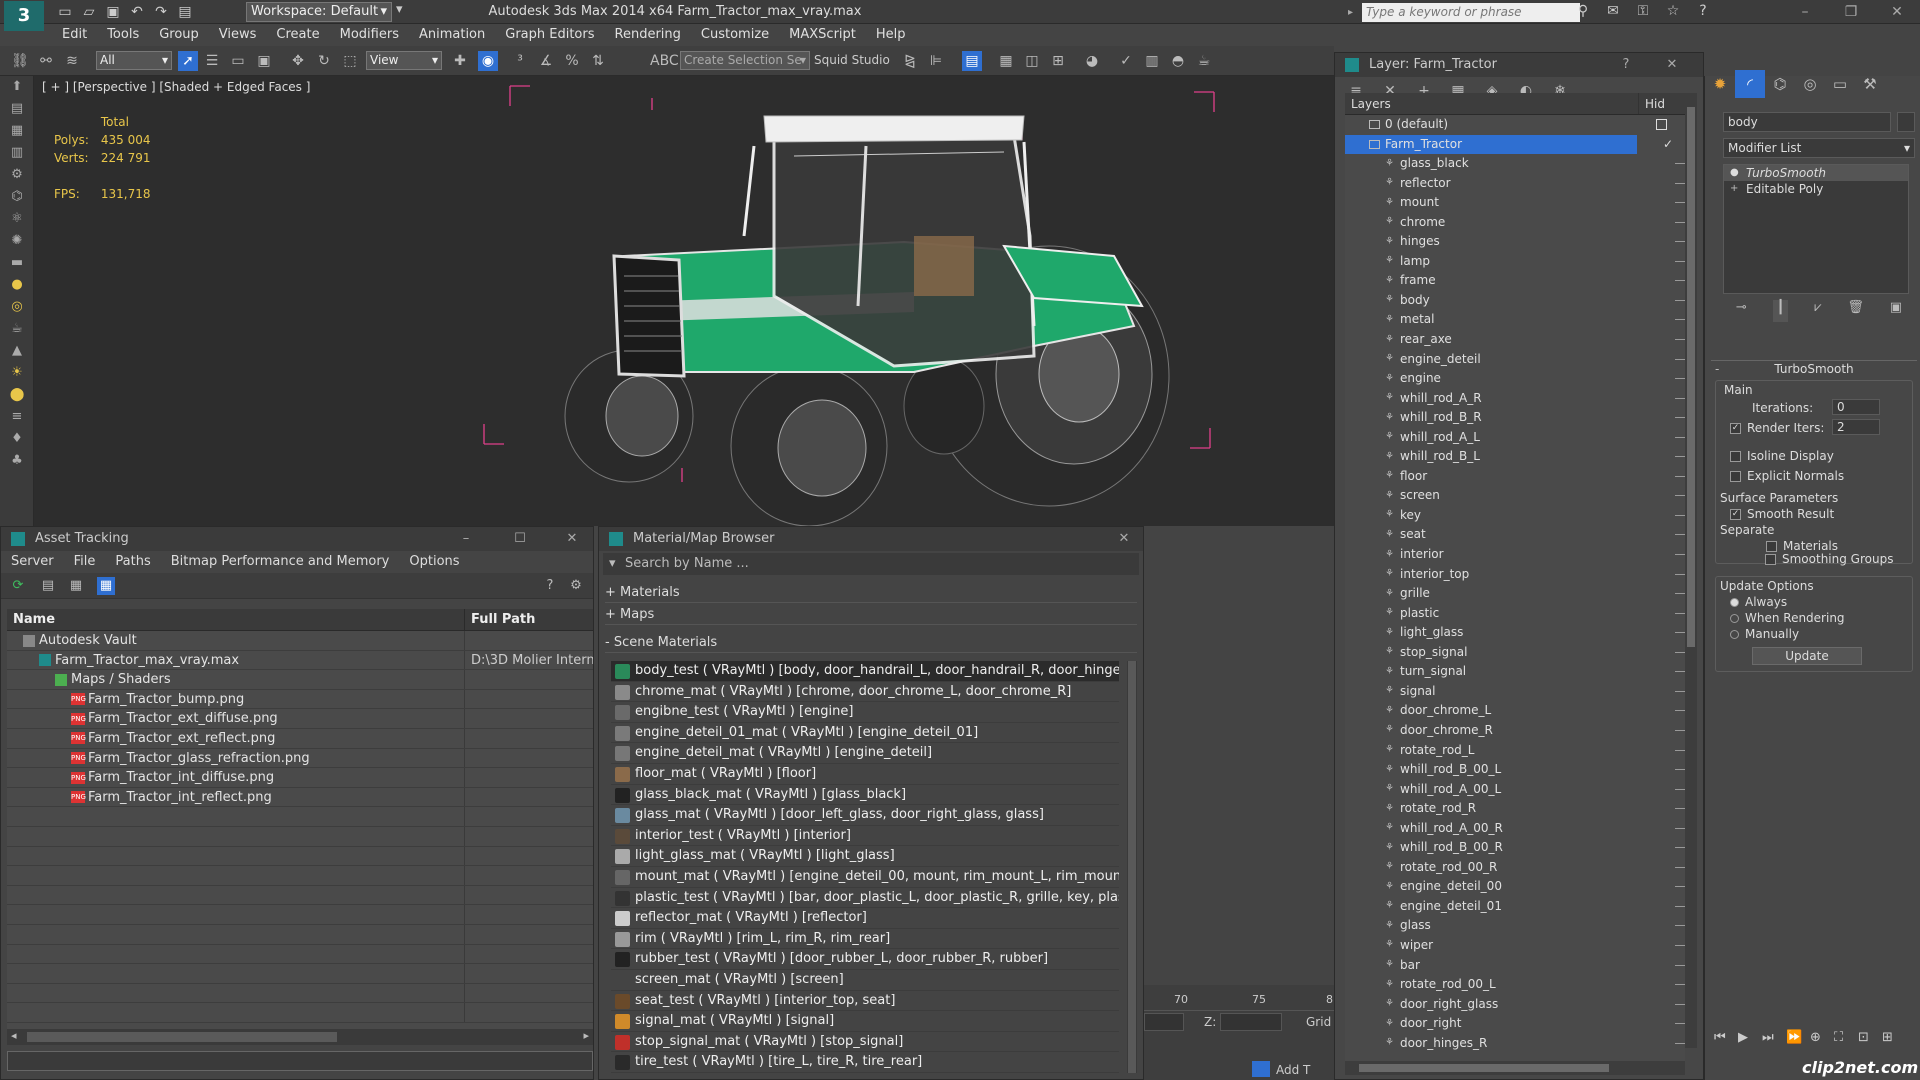 This screenshot has height=1080, width=1920. What do you see at coordinates (1516, 223) in the screenshot?
I see `layer-object-row: ⚘ chrome` at bounding box center [1516, 223].